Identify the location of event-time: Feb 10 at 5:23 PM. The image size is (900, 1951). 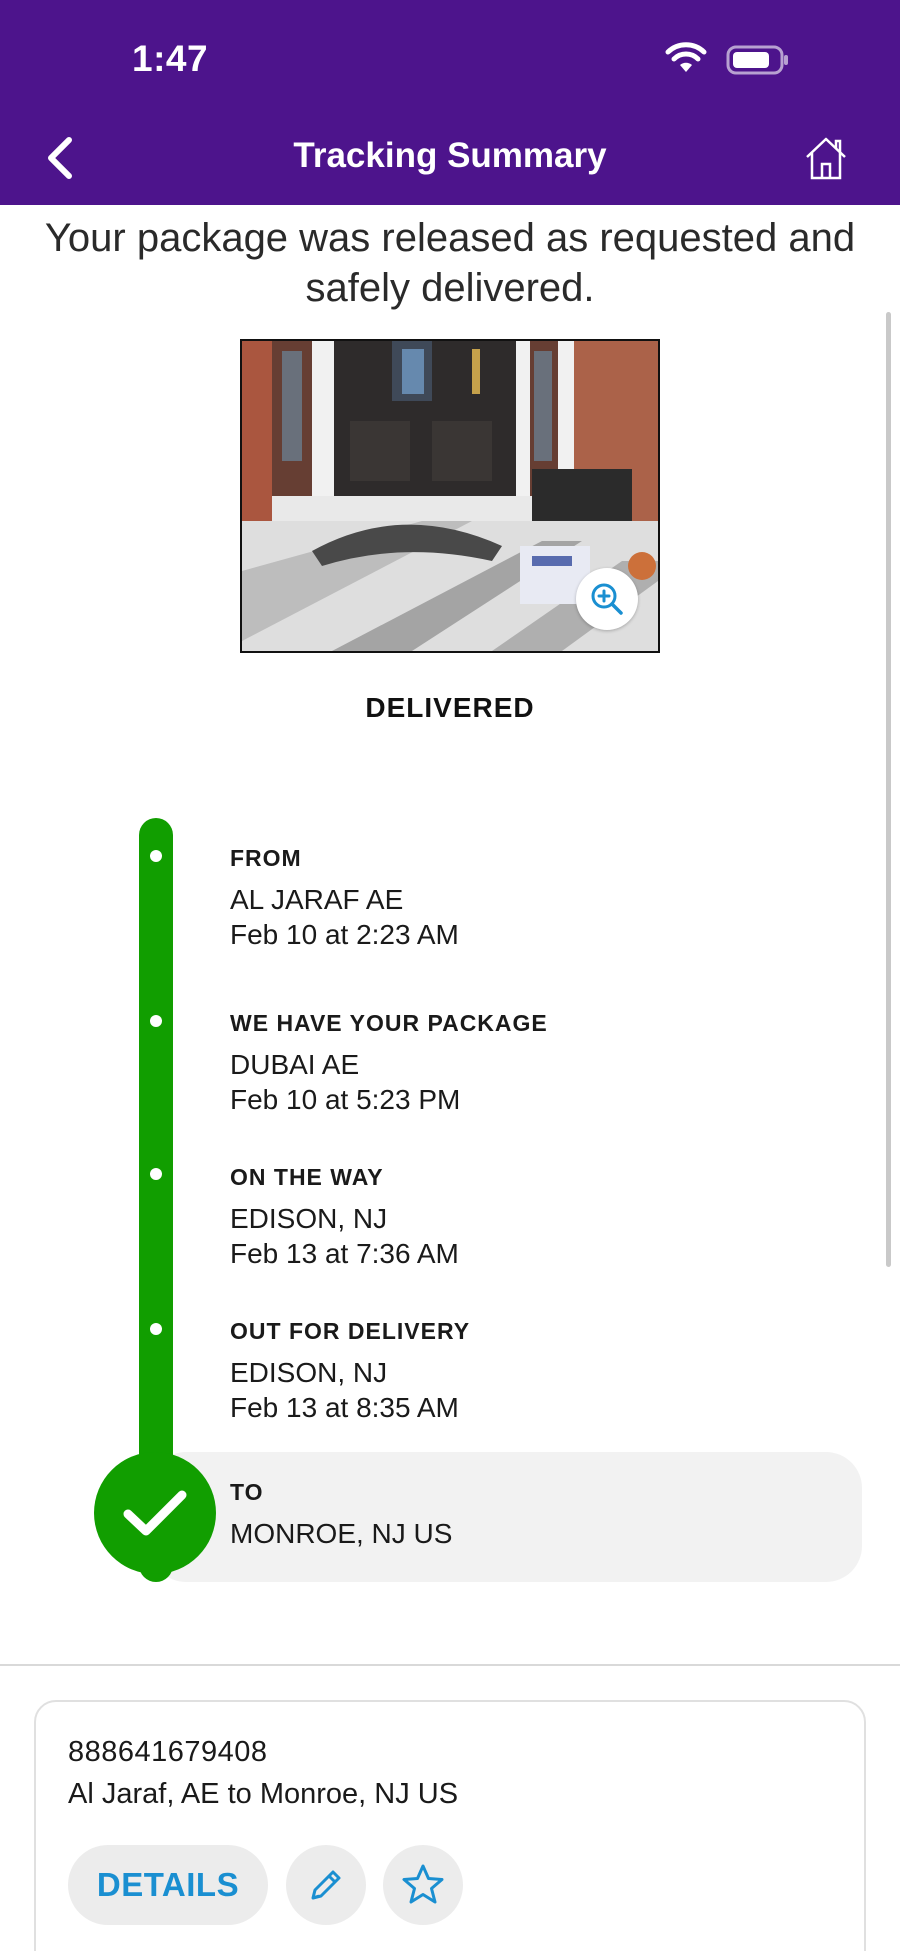
(345, 1099).